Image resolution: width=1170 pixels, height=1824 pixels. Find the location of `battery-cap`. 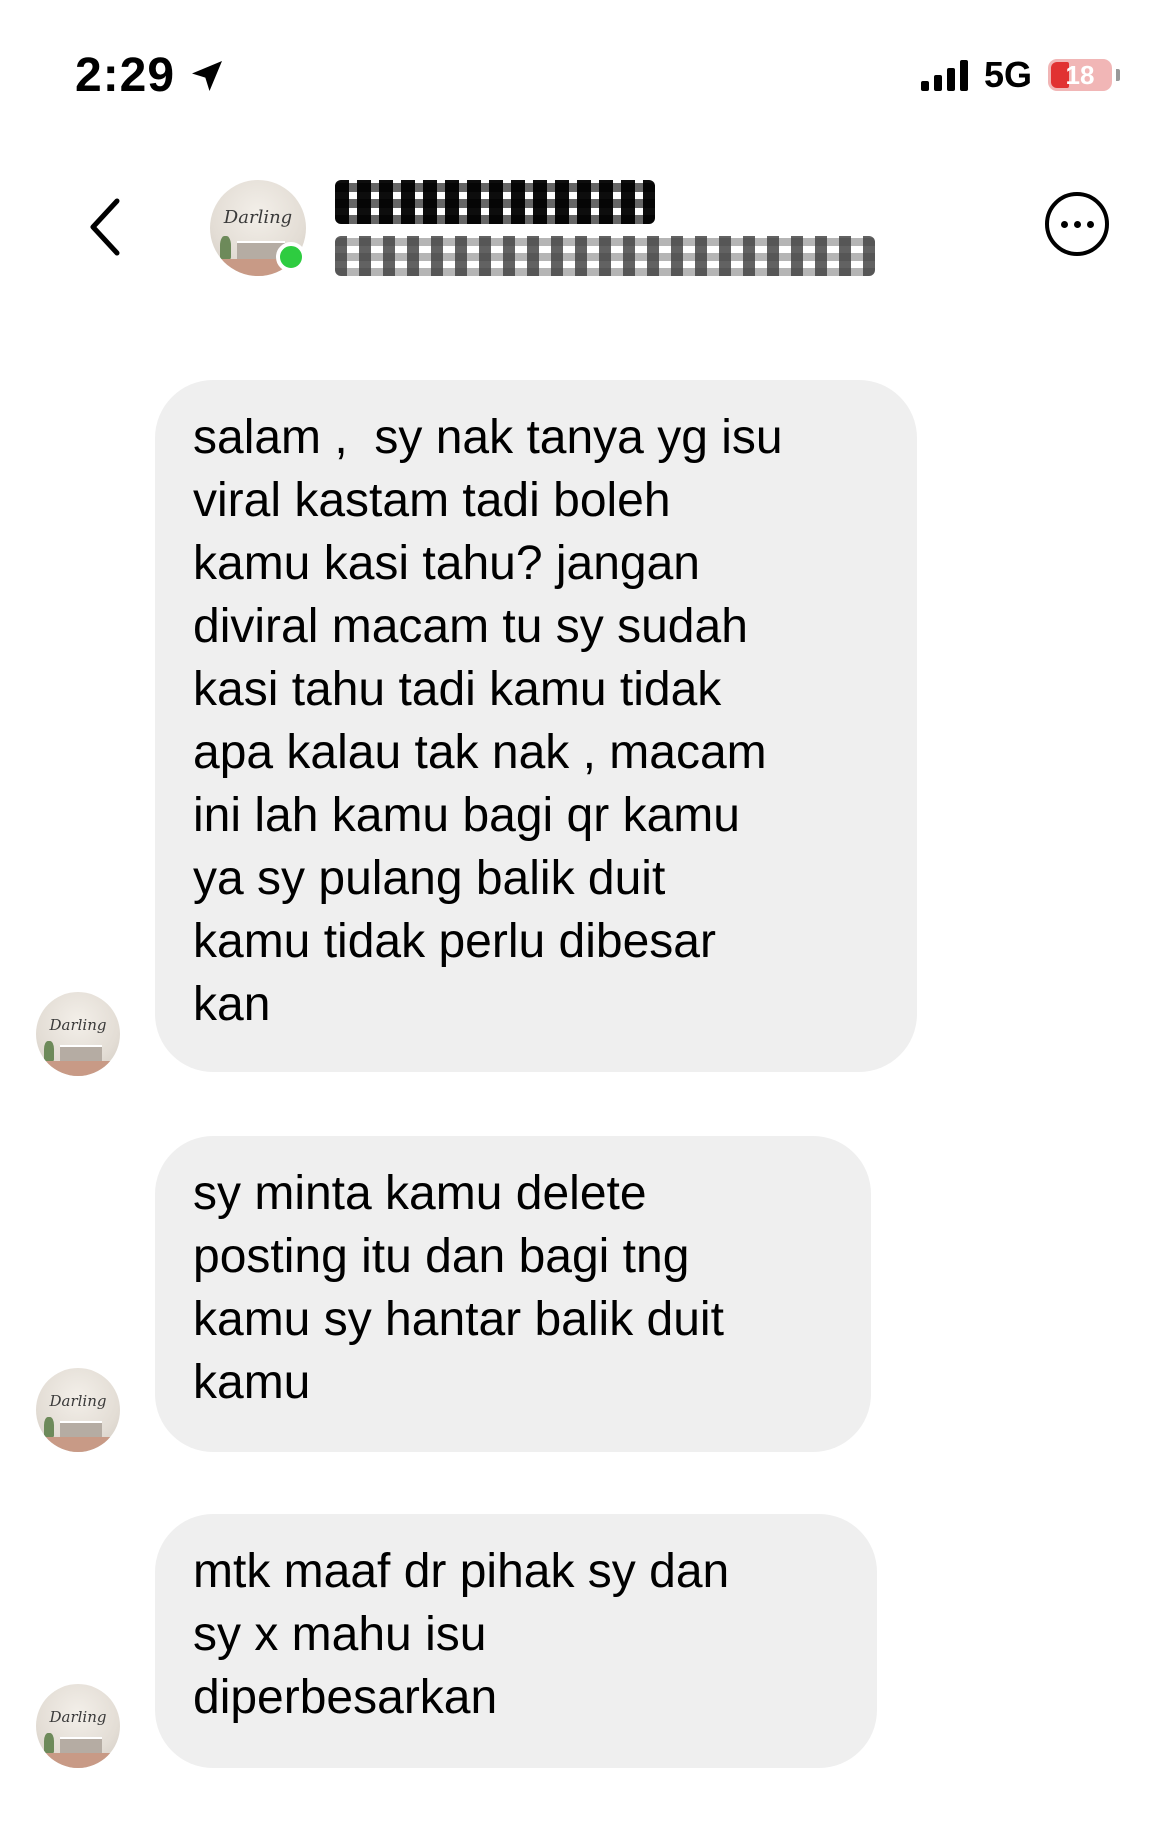

battery-cap is located at coordinates (1118, 75).